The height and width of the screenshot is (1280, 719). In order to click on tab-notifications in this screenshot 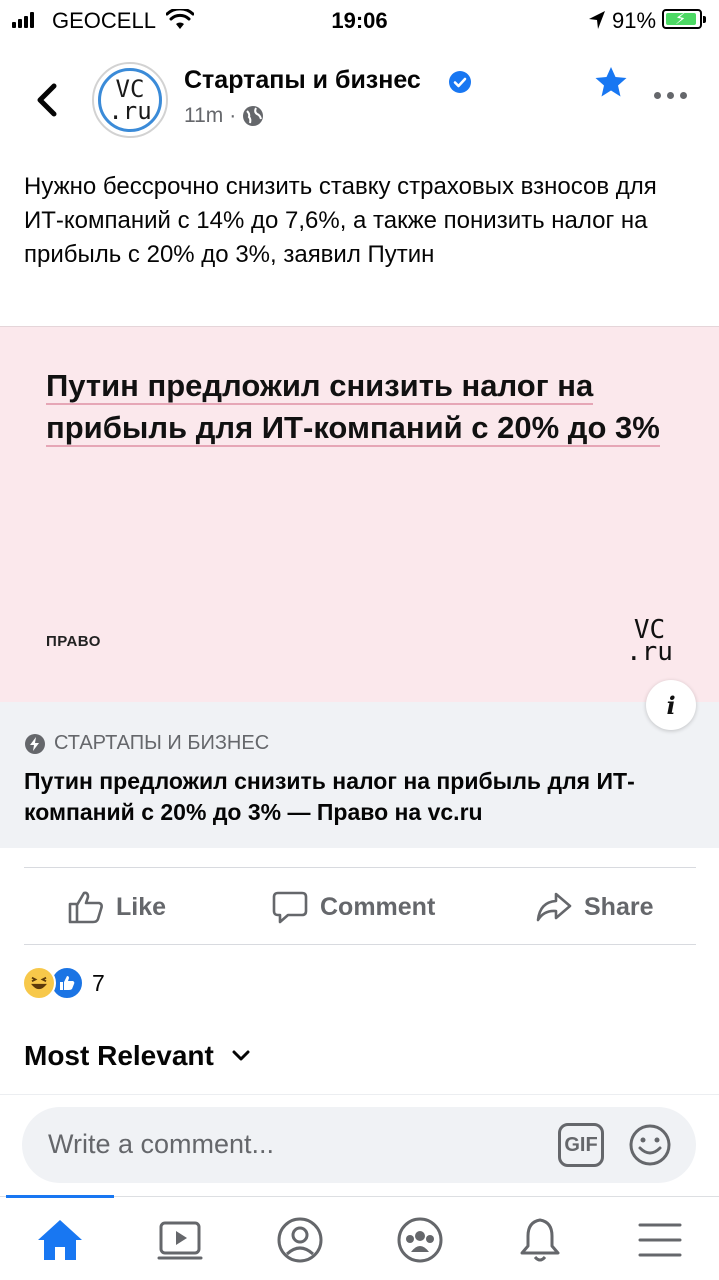, I will do `click(540, 1240)`.